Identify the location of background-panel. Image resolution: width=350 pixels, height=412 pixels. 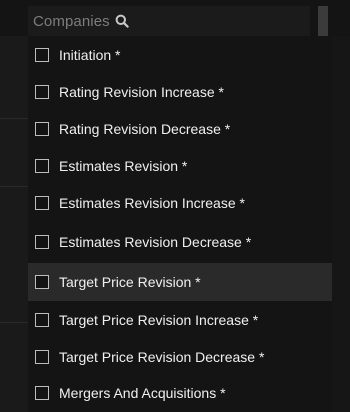
(15, 206).